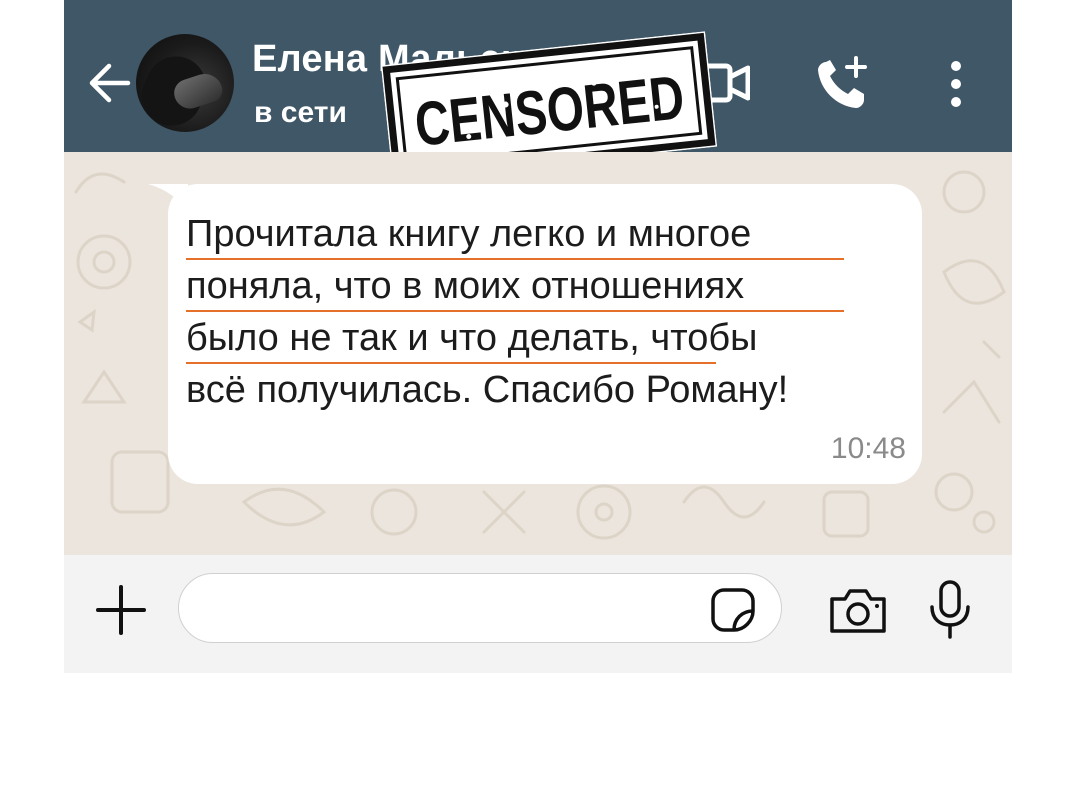 Image resolution: width=1076 pixels, height=807 pixels. Describe the element at coordinates (300, 112) in the screenshot. I see `contact-status: в сети` at that location.